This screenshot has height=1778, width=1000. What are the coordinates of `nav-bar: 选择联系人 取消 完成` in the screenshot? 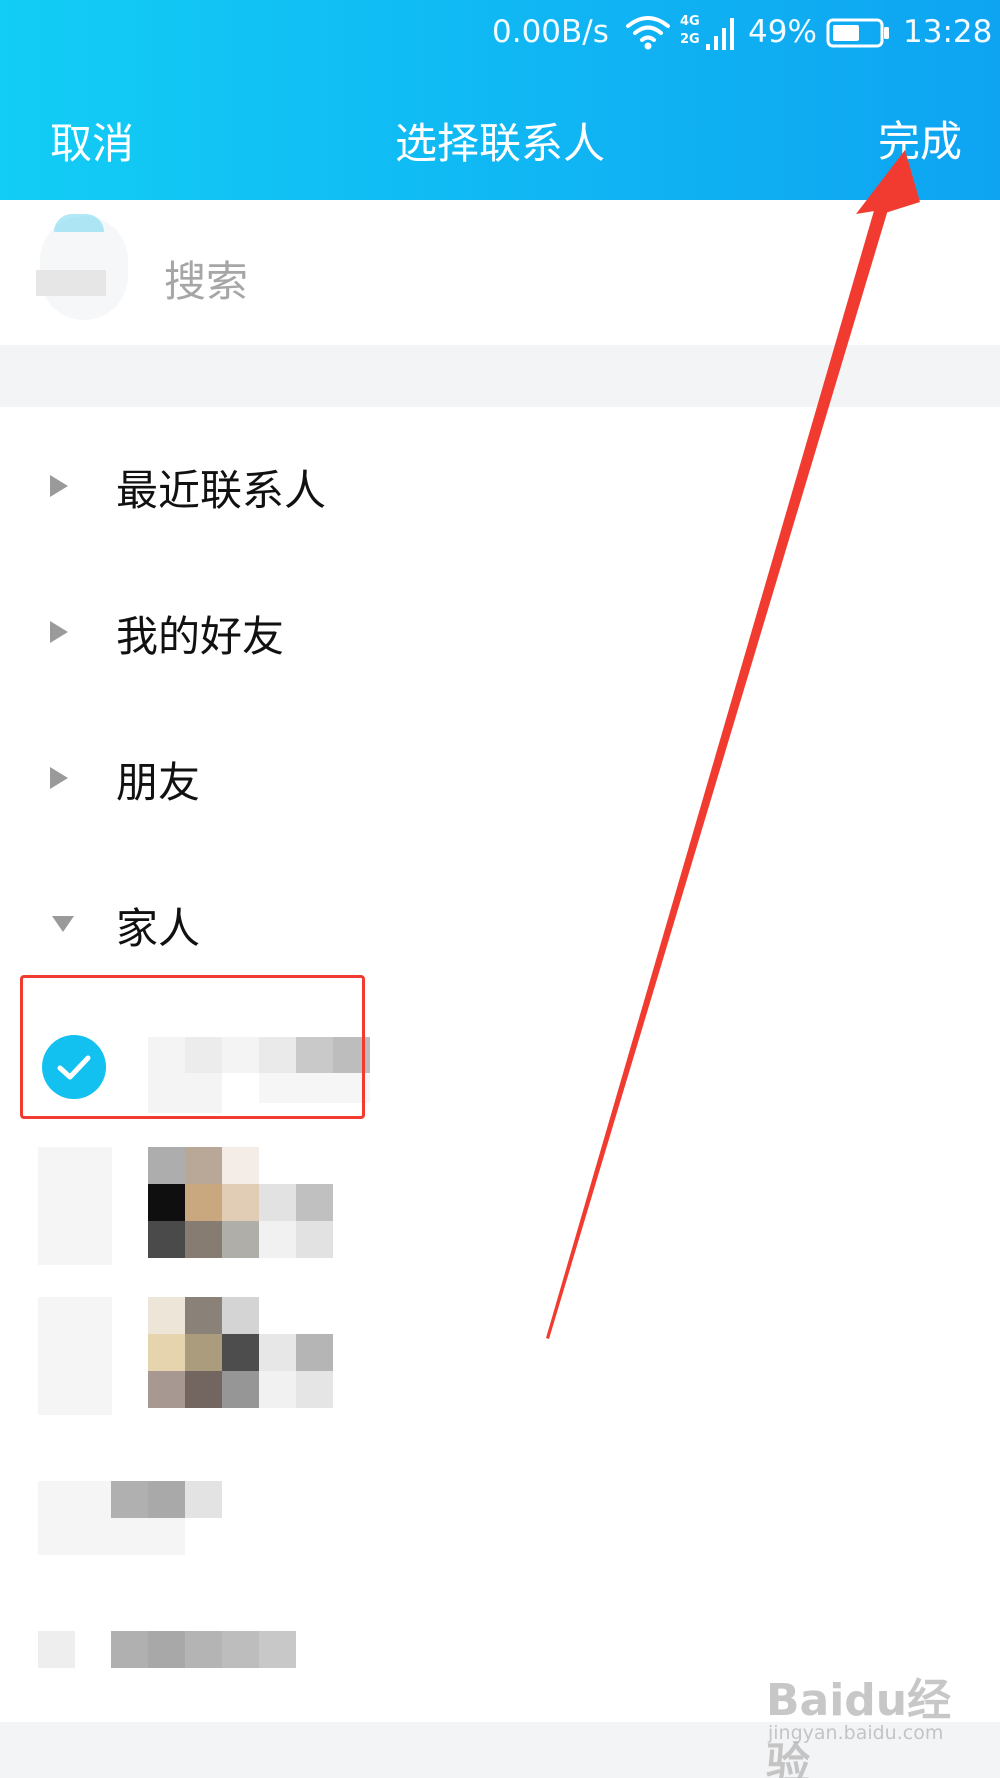 It's located at (500, 132).